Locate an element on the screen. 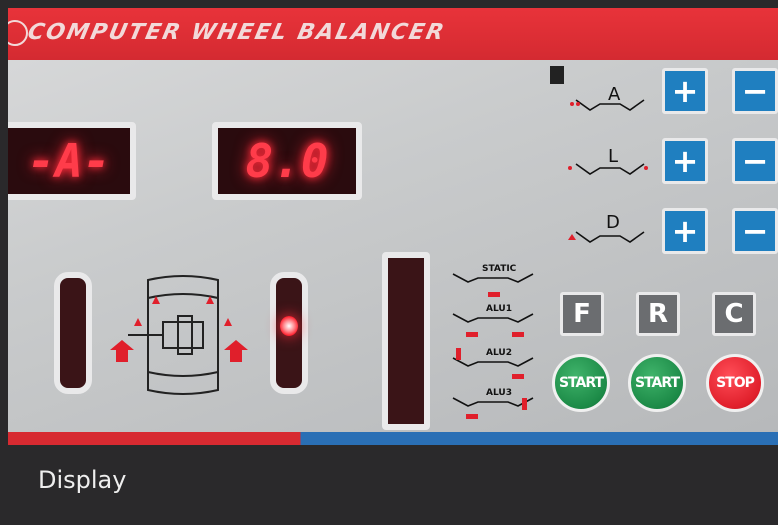 Image resolution: width=778 pixels, height=525 pixels. function-r-button: R is located at coordinates (658, 314).